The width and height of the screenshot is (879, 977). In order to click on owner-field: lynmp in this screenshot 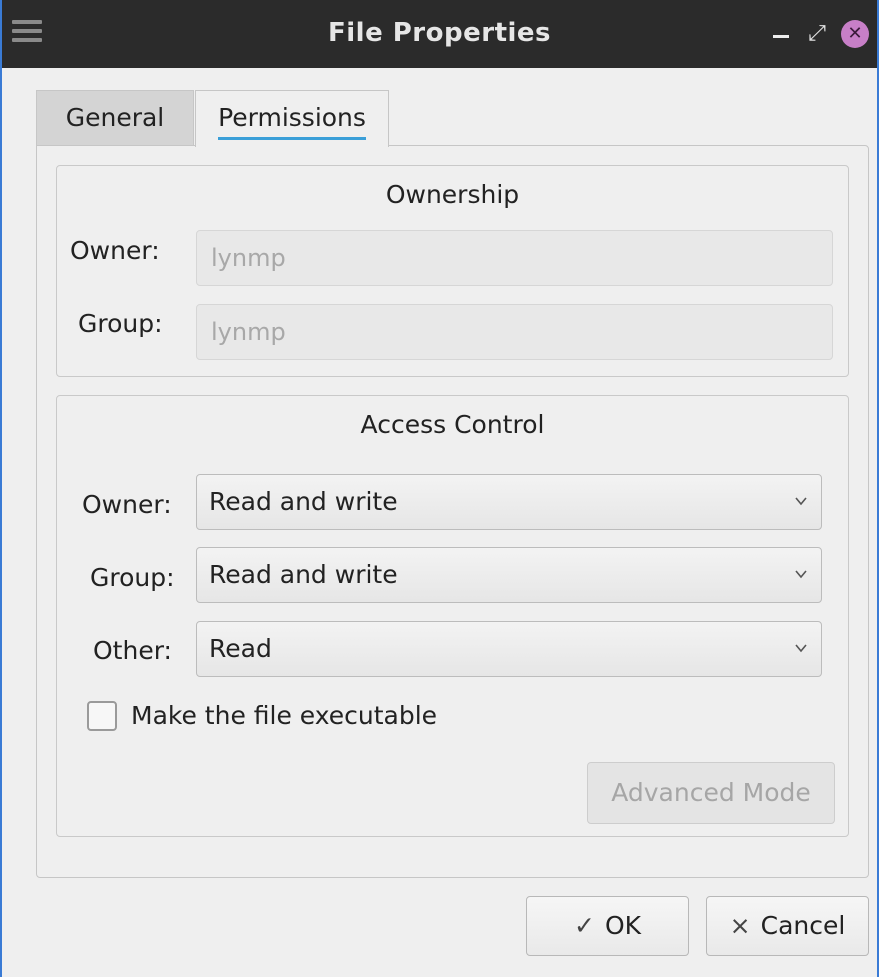, I will do `click(514, 258)`.